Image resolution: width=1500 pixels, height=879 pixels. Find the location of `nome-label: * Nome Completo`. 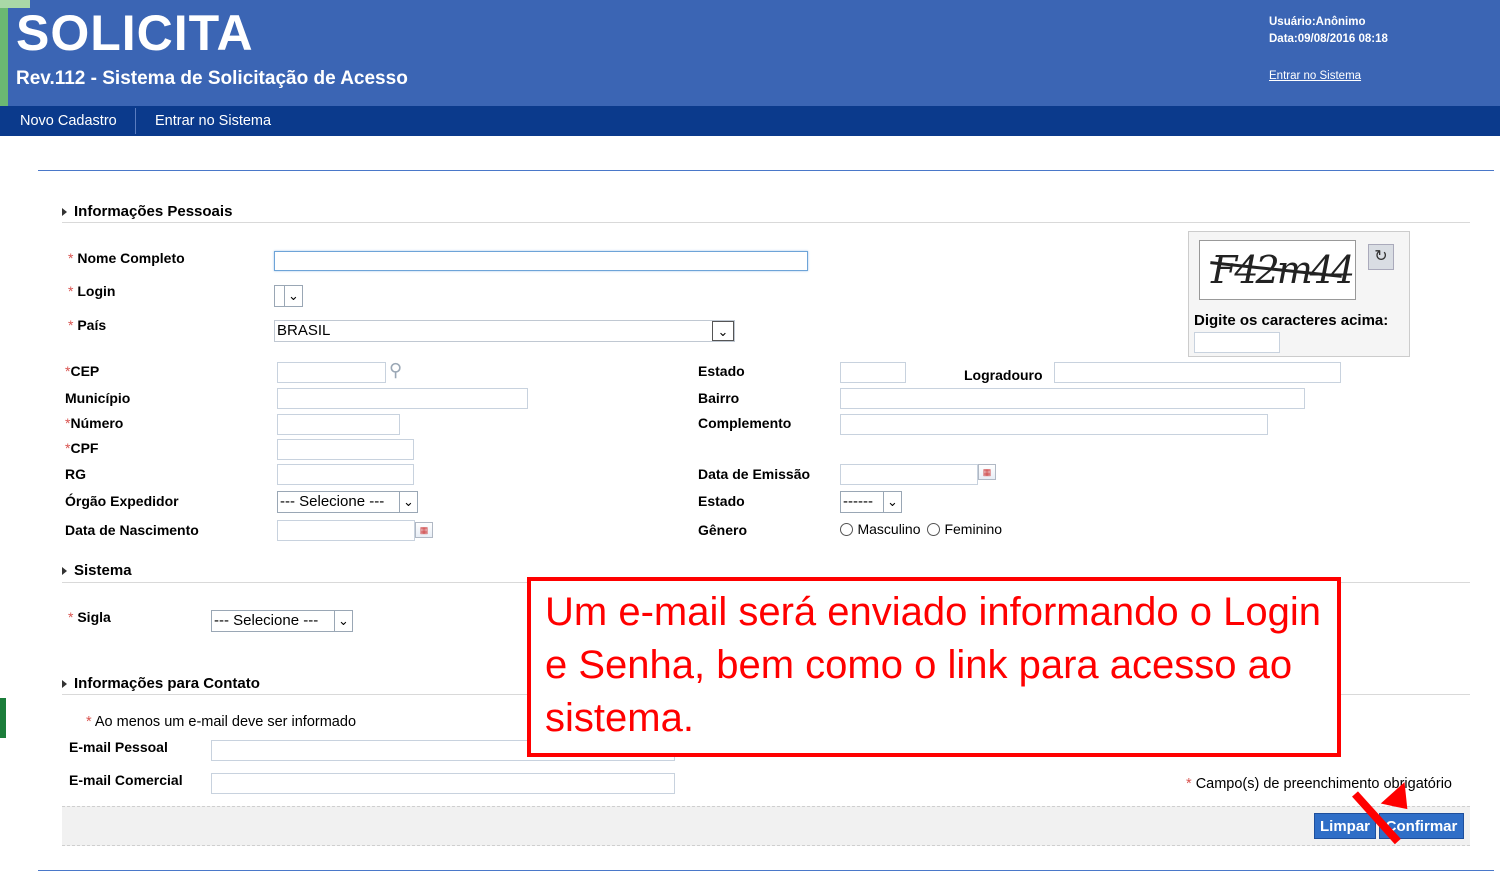

nome-label: * Nome Completo is located at coordinates (126, 258).